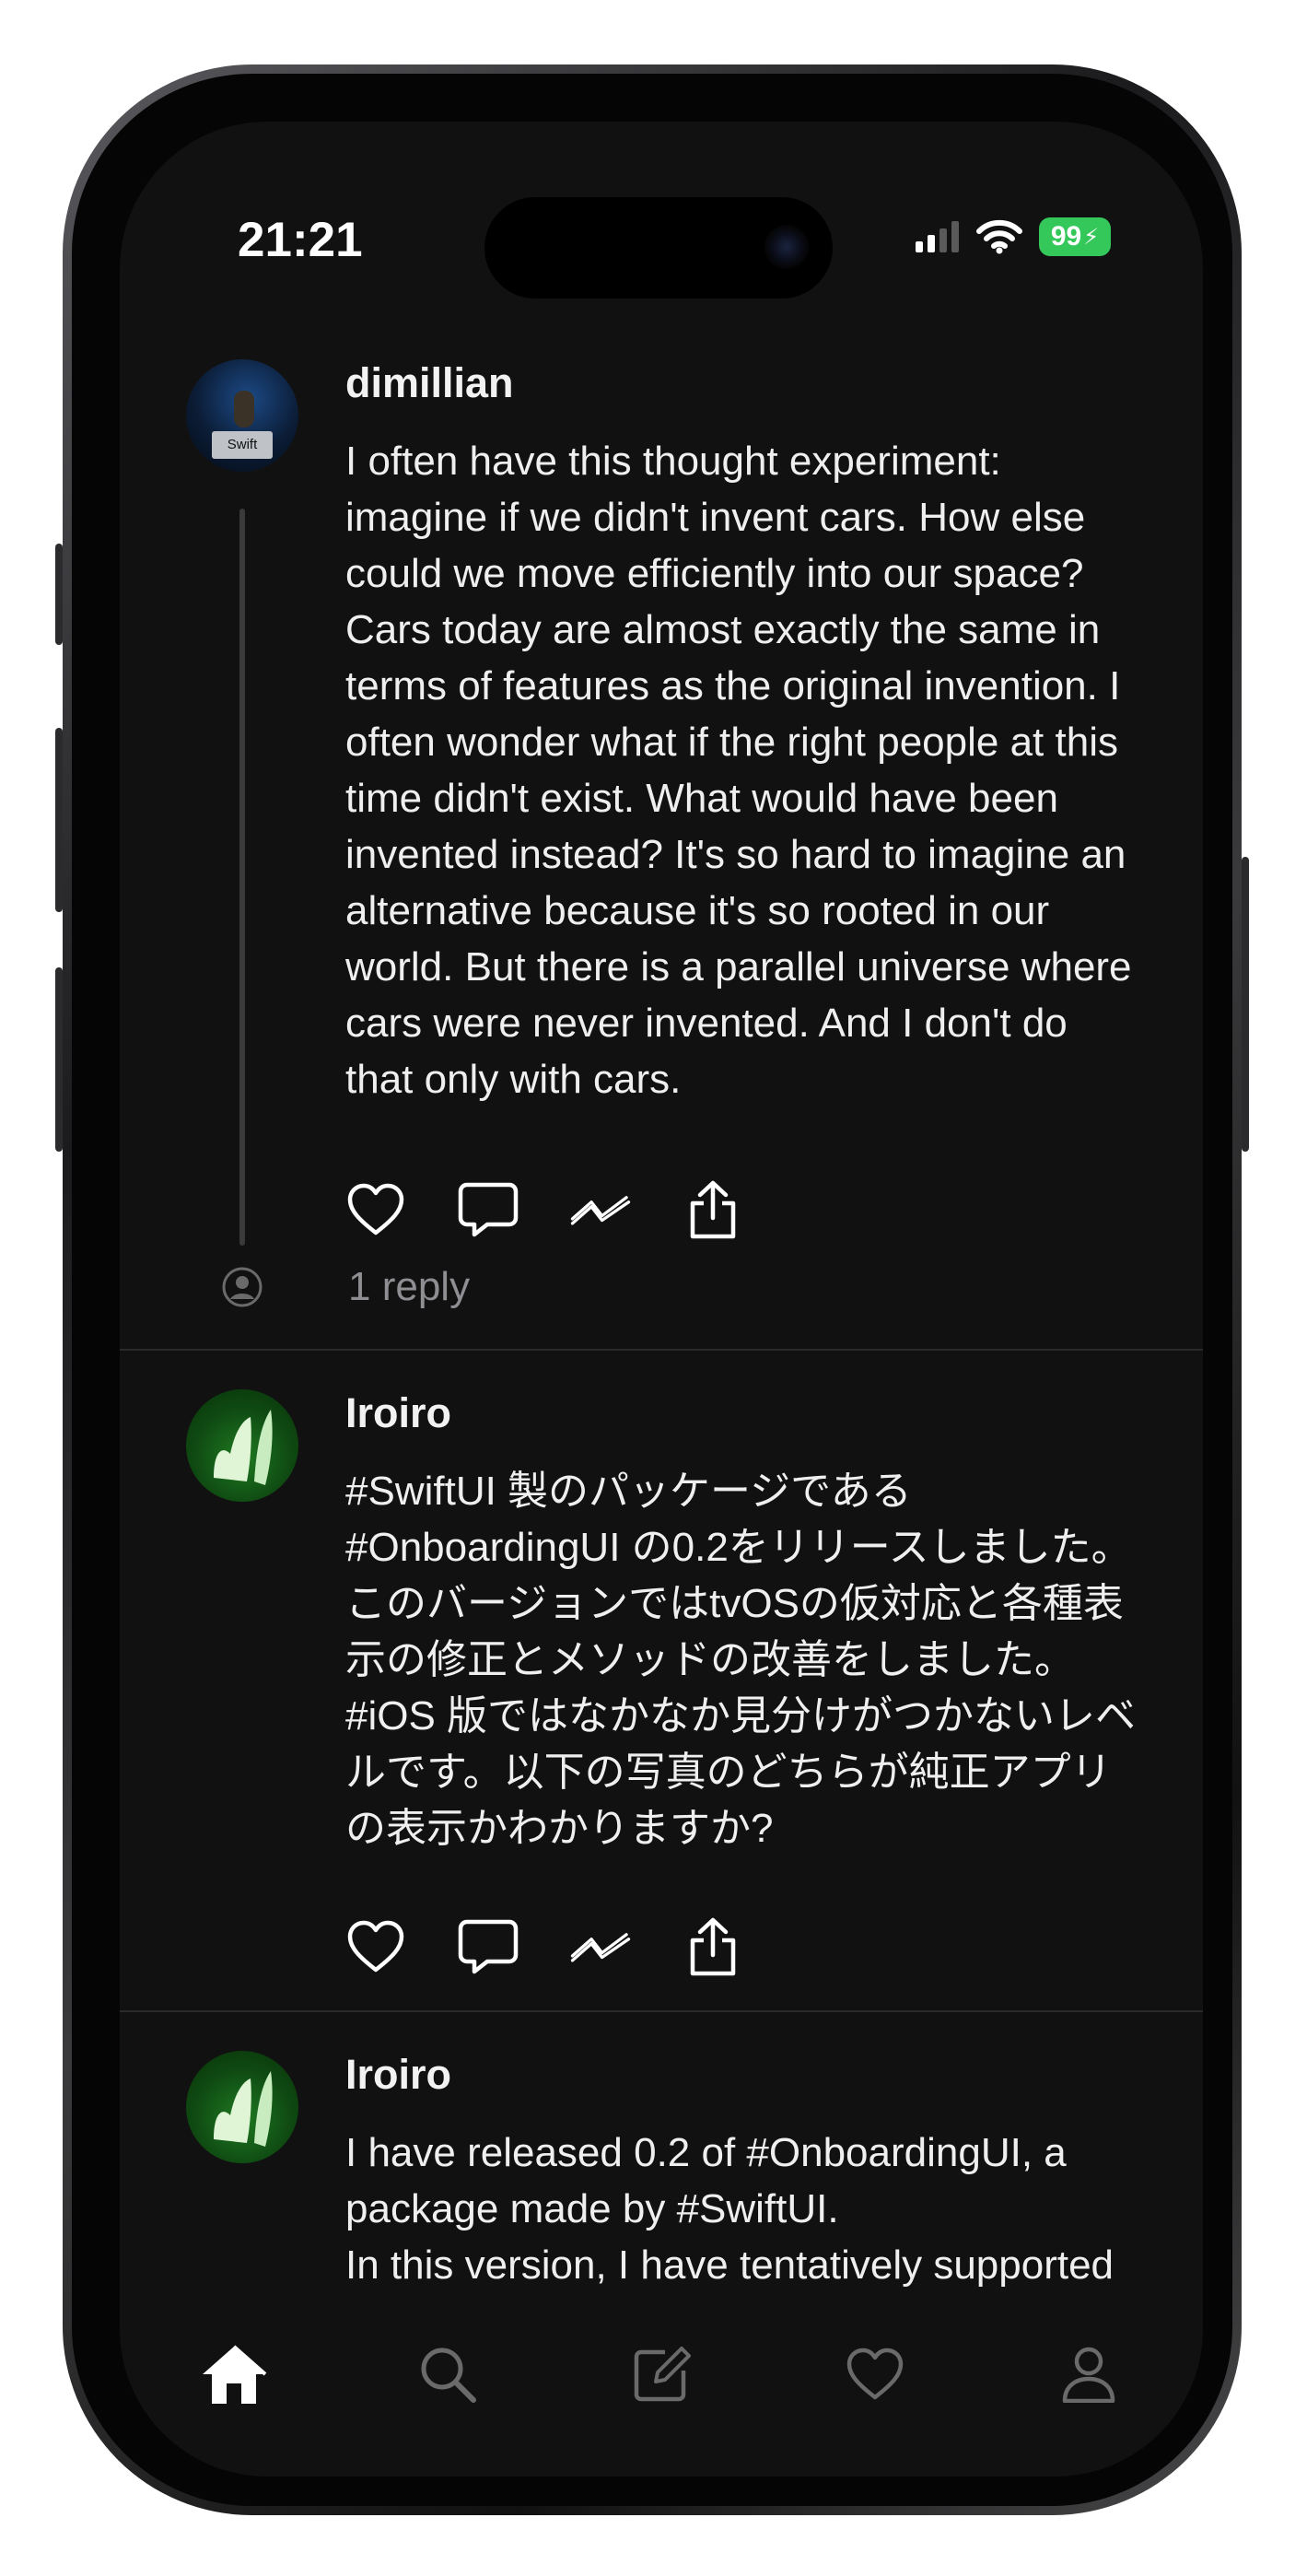 The height and width of the screenshot is (2576, 1307). What do you see at coordinates (244, 409) in the screenshot?
I see `avatar-figure` at bounding box center [244, 409].